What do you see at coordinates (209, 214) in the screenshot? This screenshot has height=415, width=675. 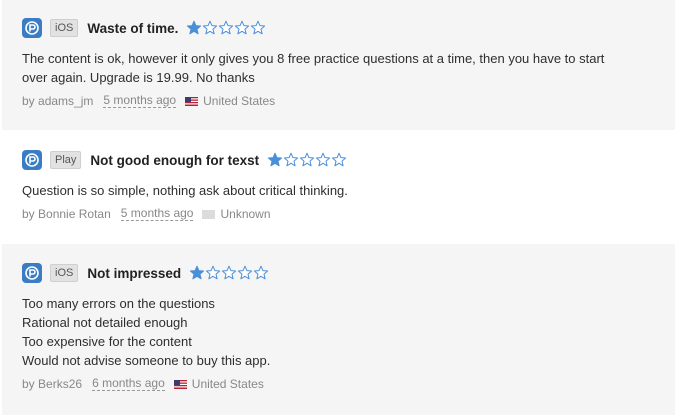 I see `unknown-flag-icon` at bounding box center [209, 214].